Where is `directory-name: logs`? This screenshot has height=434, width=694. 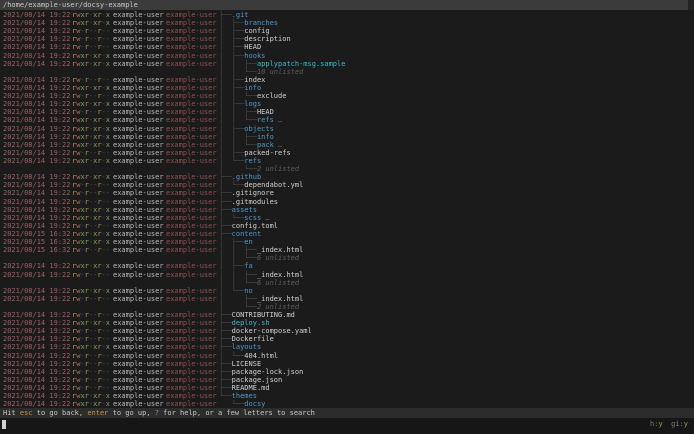
directory-name: logs is located at coordinates (252, 104).